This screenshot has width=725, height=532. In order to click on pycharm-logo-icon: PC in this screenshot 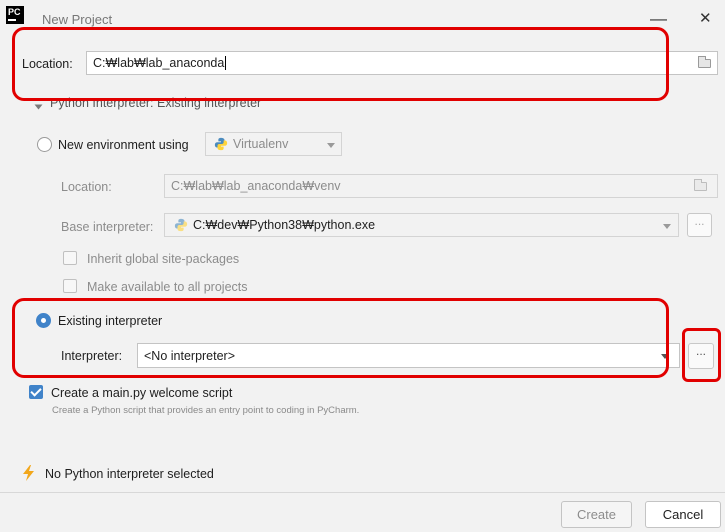, I will do `click(15, 15)`.